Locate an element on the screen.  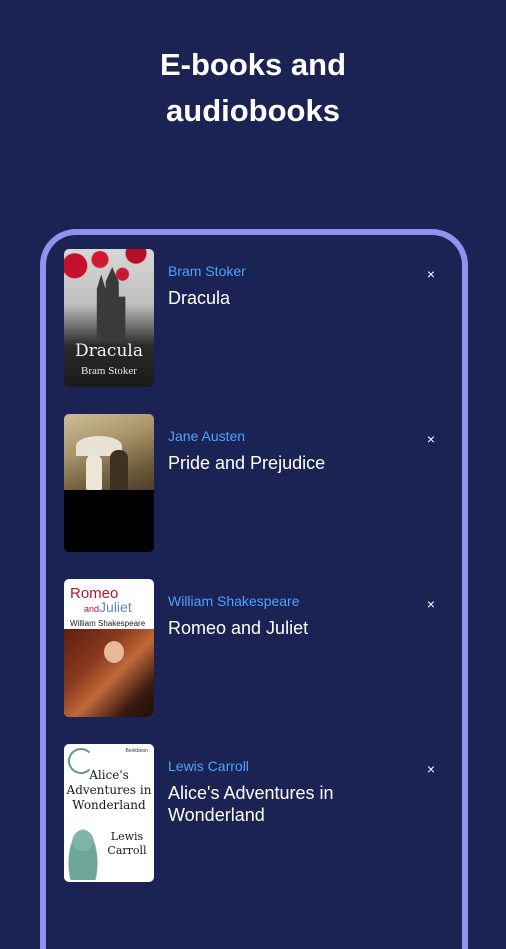
cover-title: Alice's Adventures in Wonderland is located at coordinates (109, 790).